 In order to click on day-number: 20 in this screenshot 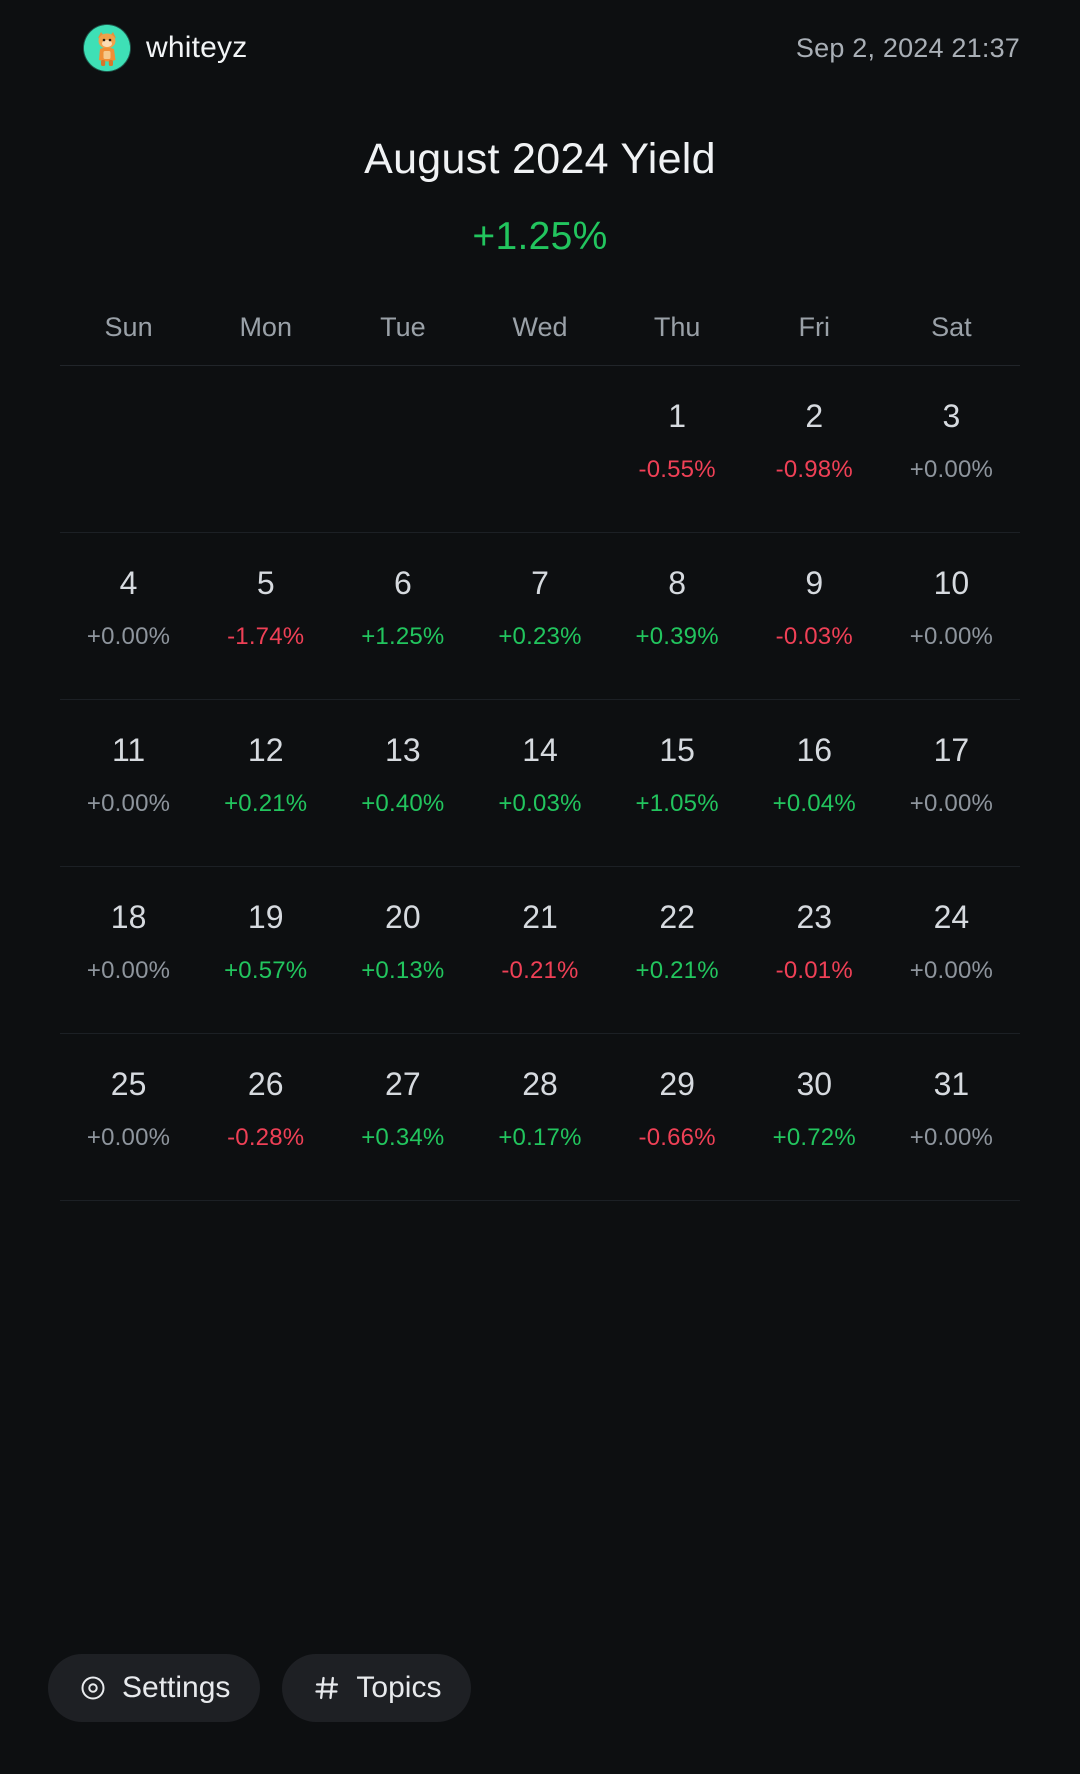, I will do `click(403, 917)`.